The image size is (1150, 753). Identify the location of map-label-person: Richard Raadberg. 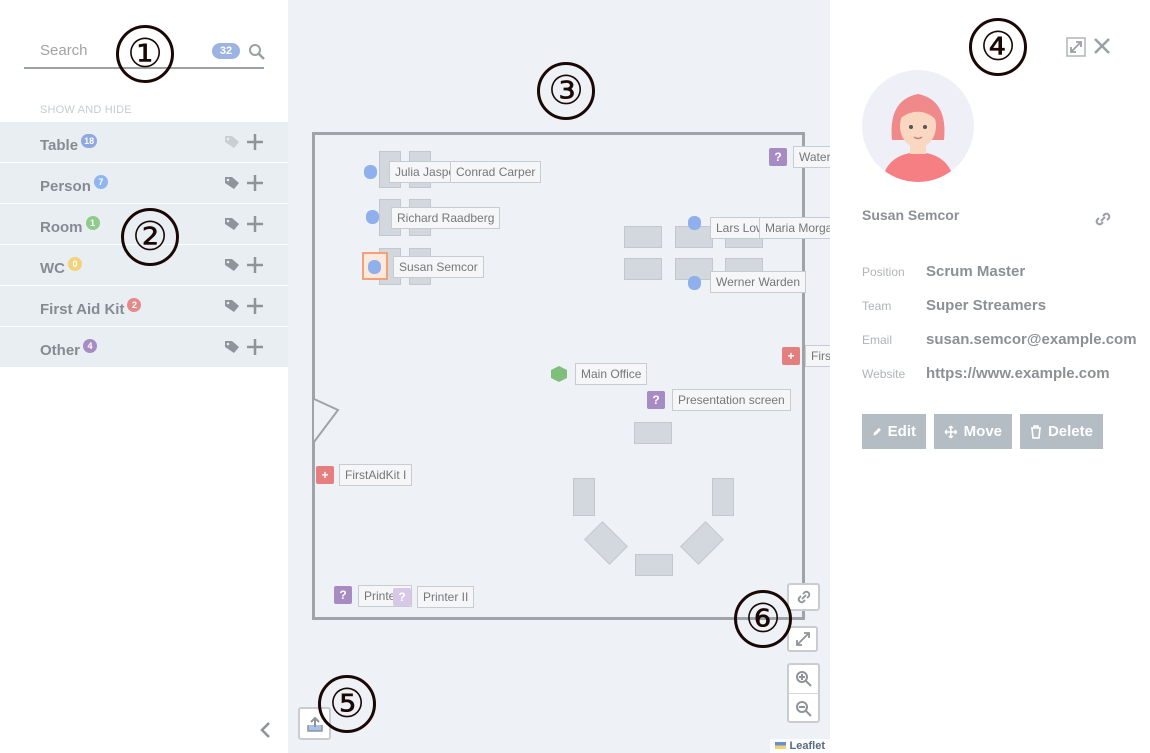
(446, 218).